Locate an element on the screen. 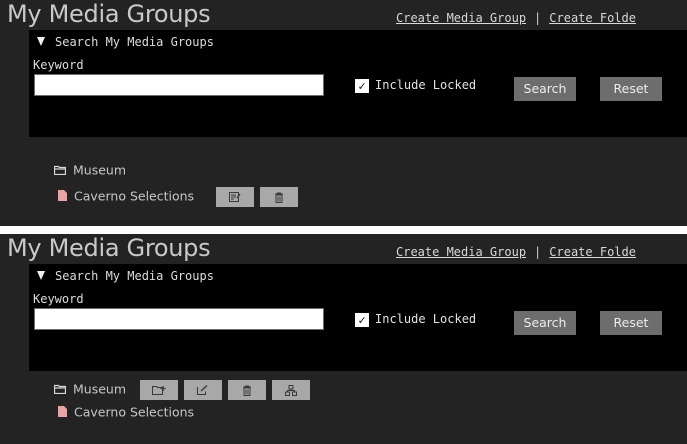 This screenshot has width=687, height=444. hierarchy-icon is located at coordinates (291, 390).